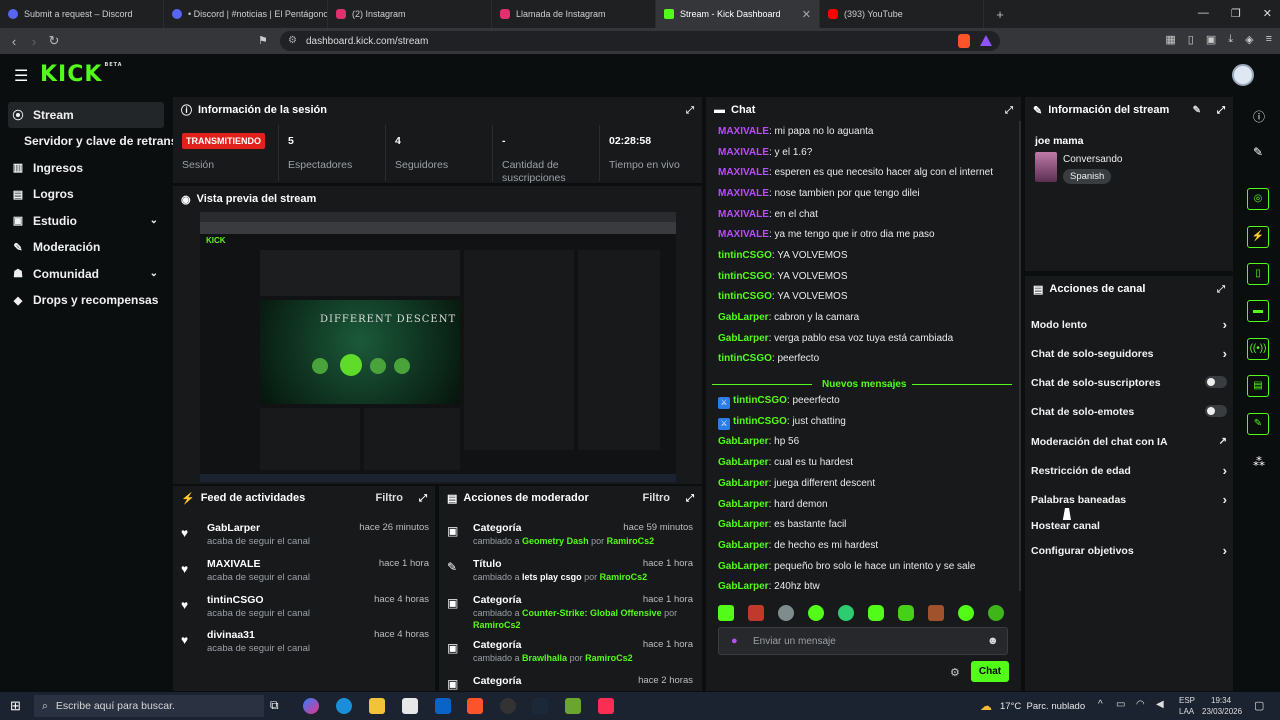  What do you see at coordinates (1243, 75) in the screenshot?
I see `avatar` at bounding box center [1243, 75].